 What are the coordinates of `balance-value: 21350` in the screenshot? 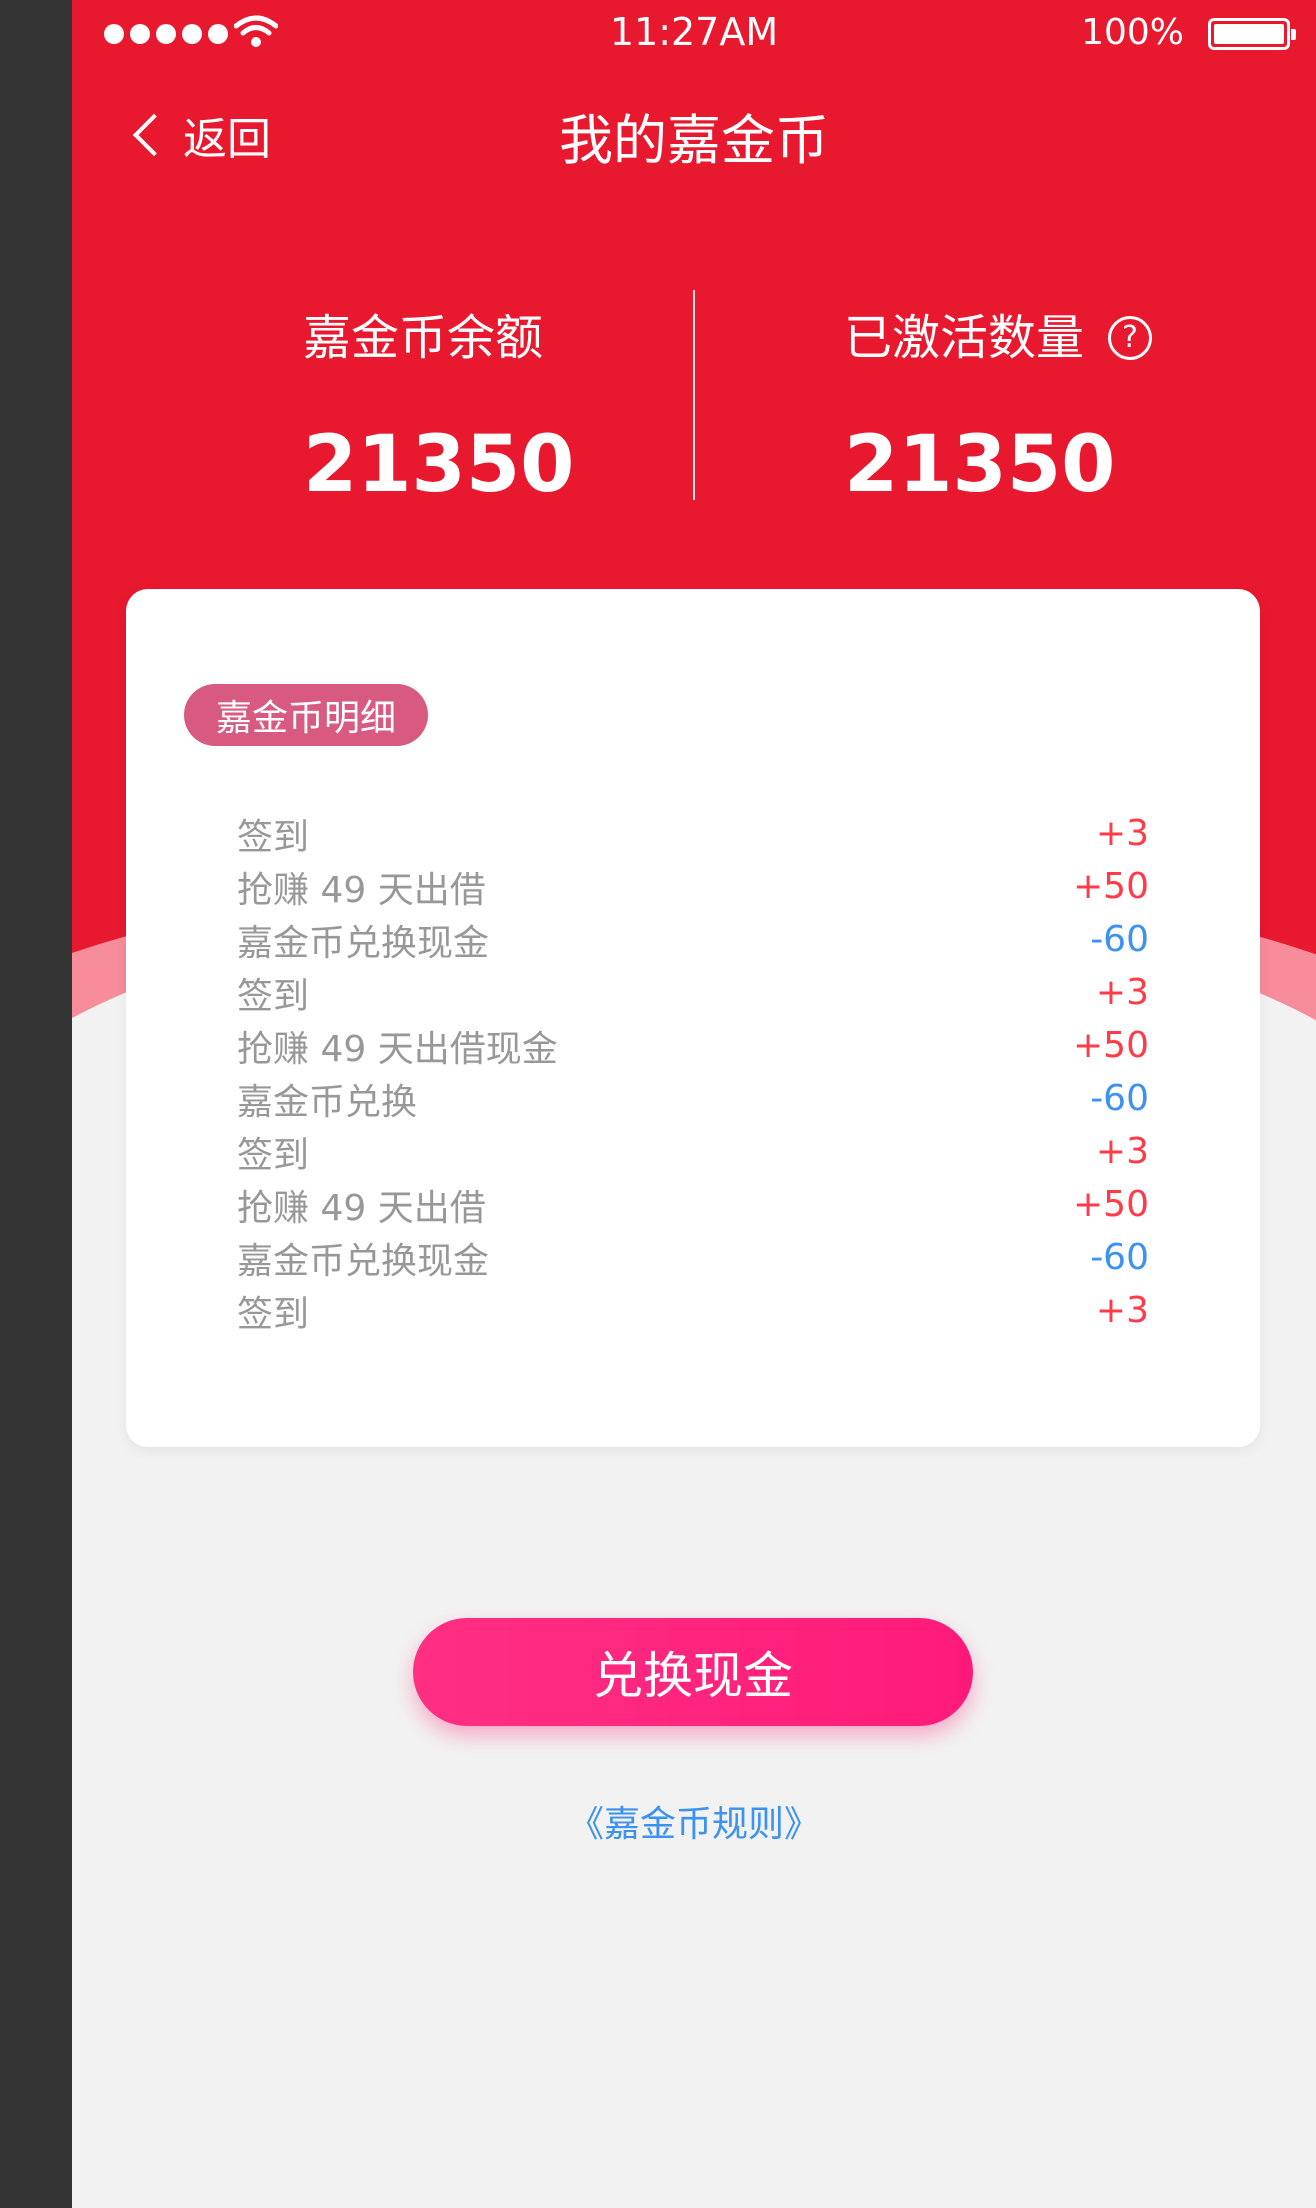 It's located at (439, 465).